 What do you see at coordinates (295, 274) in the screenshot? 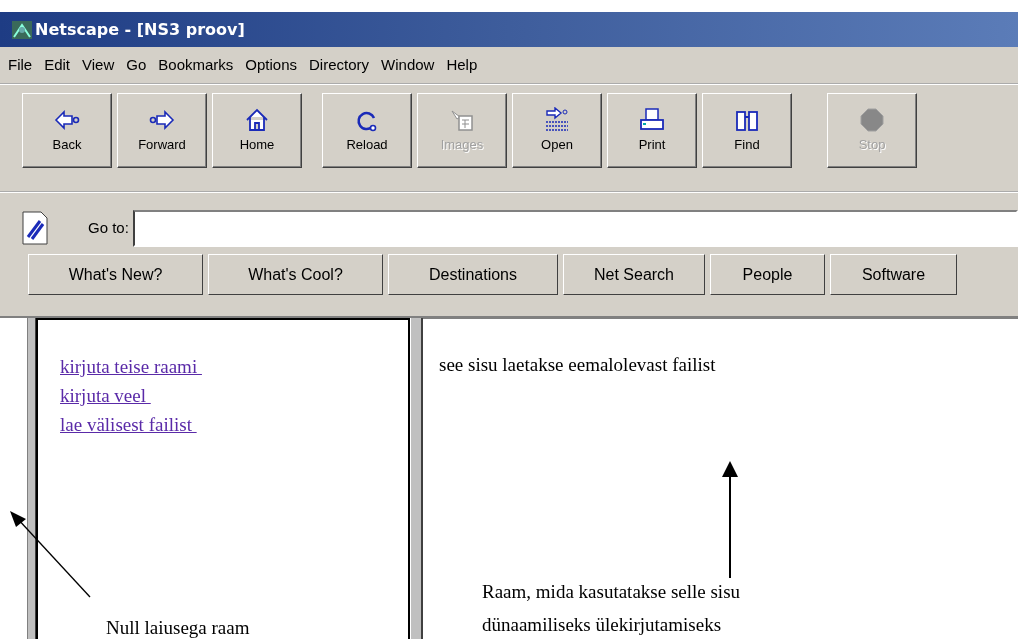
I see `directory-button: What's Cool?` at bounding box center [295, 274].